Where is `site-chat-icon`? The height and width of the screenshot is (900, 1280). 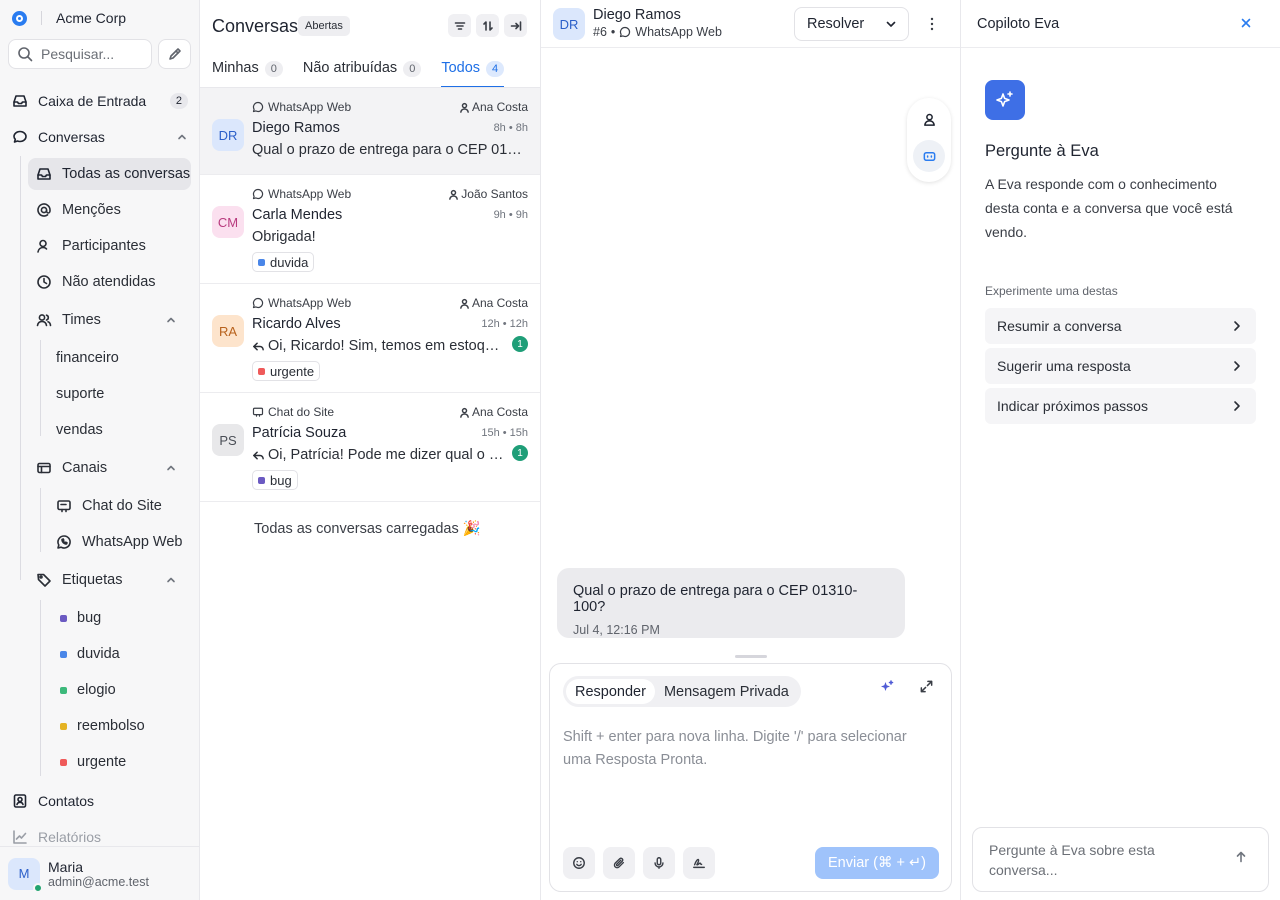 site-chat-icon is located at coordinates (258, 412).